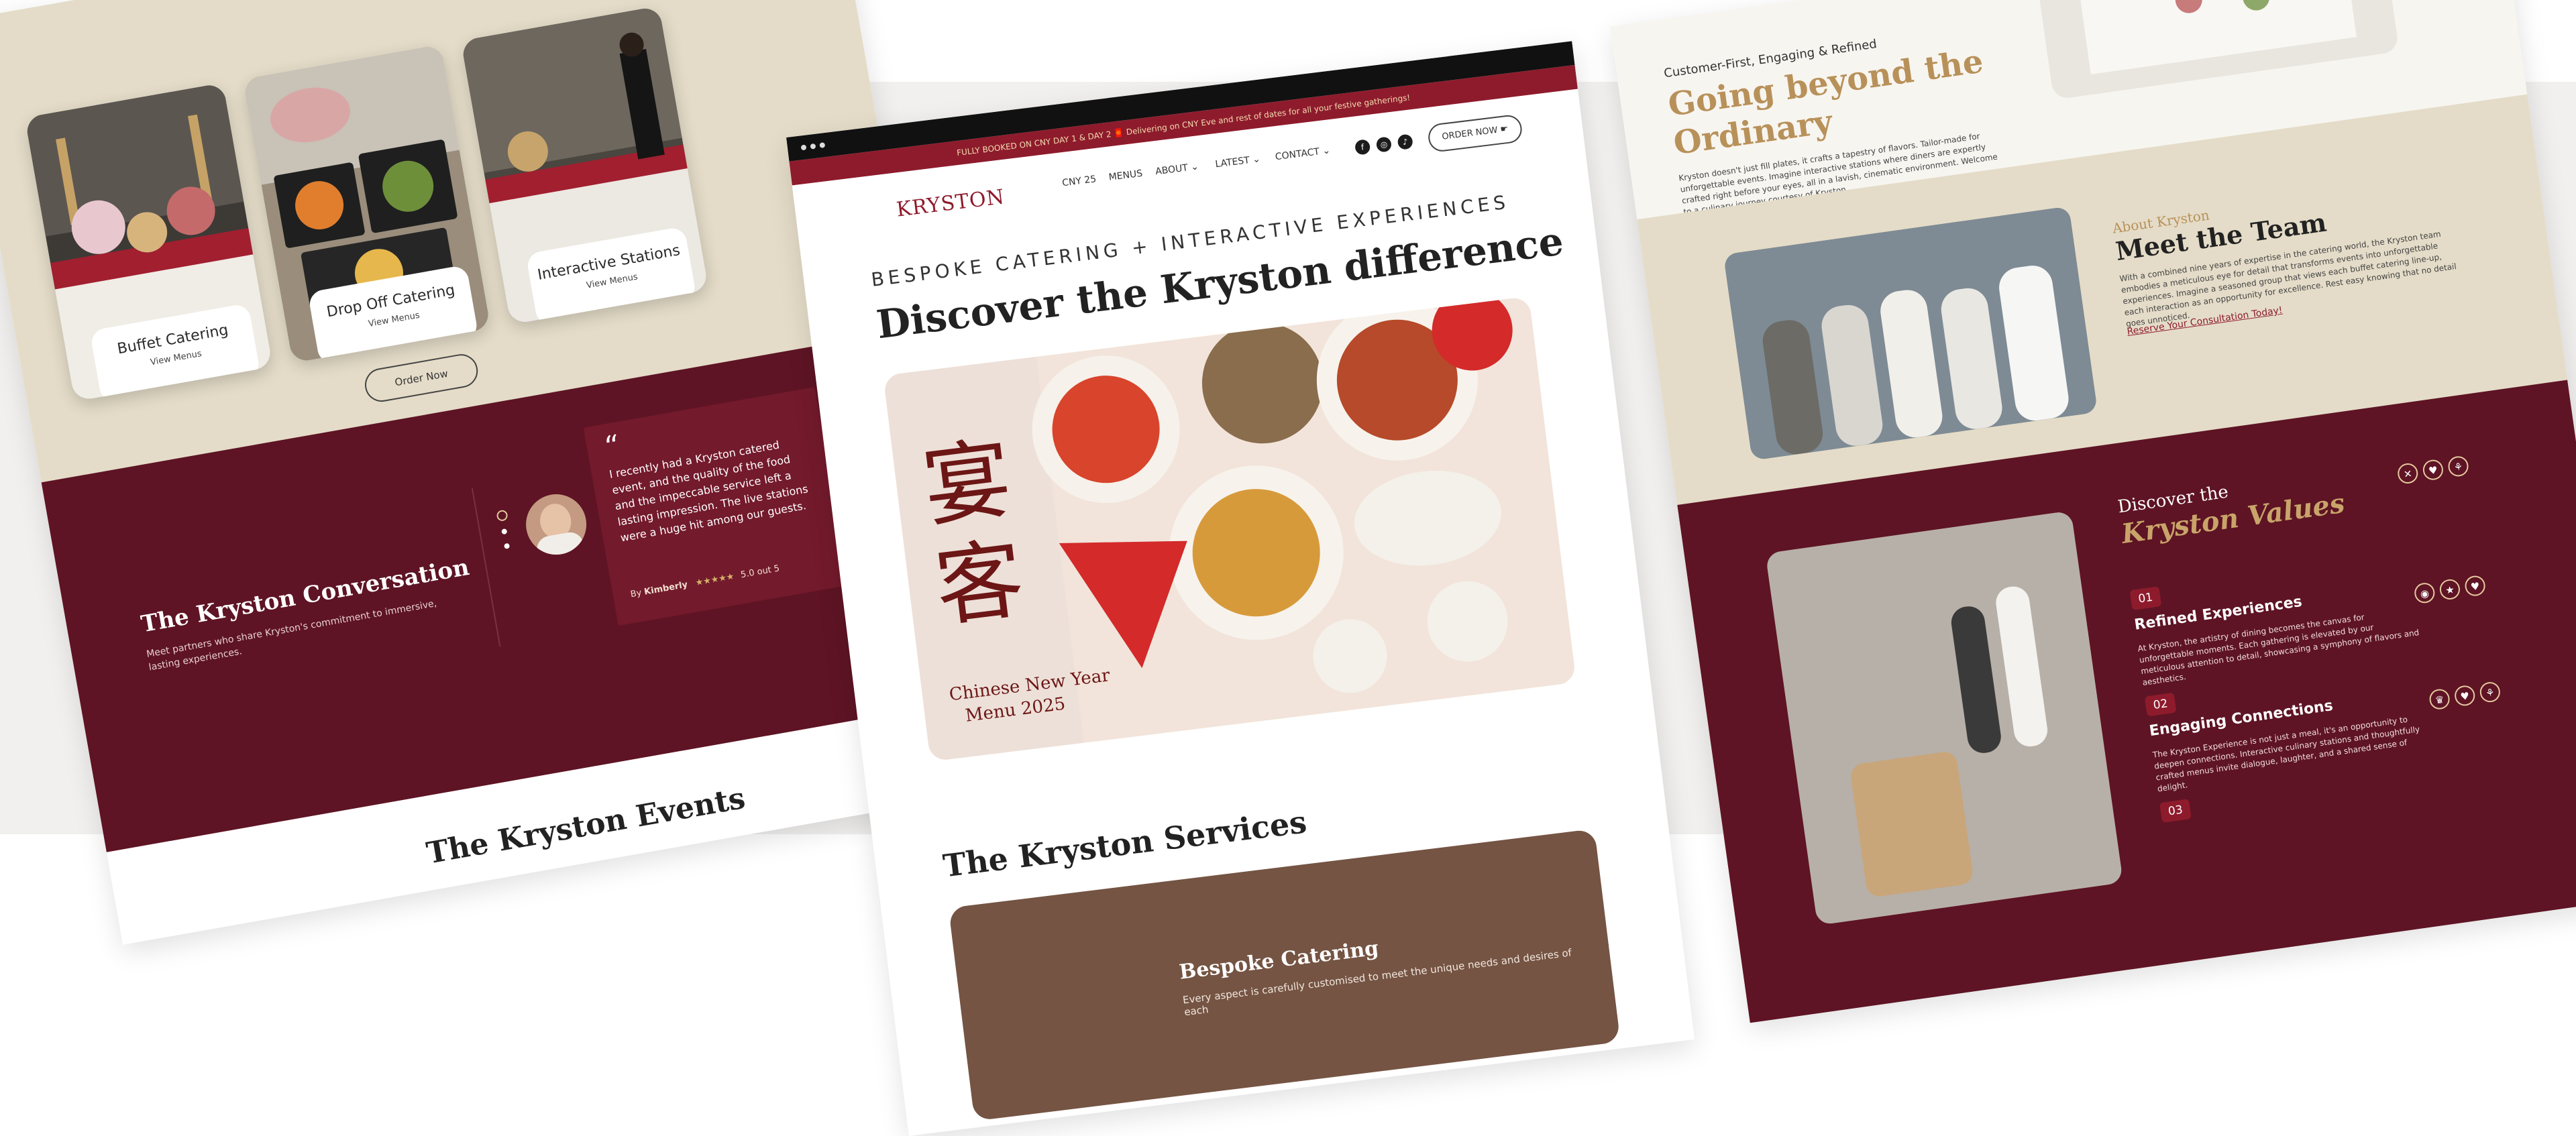 The height and width of the screenshot is (1136, 2576). Describe the element at coordinates (586, 826) in the screenshot. I see `events-title: The Kryston Events` at that location.